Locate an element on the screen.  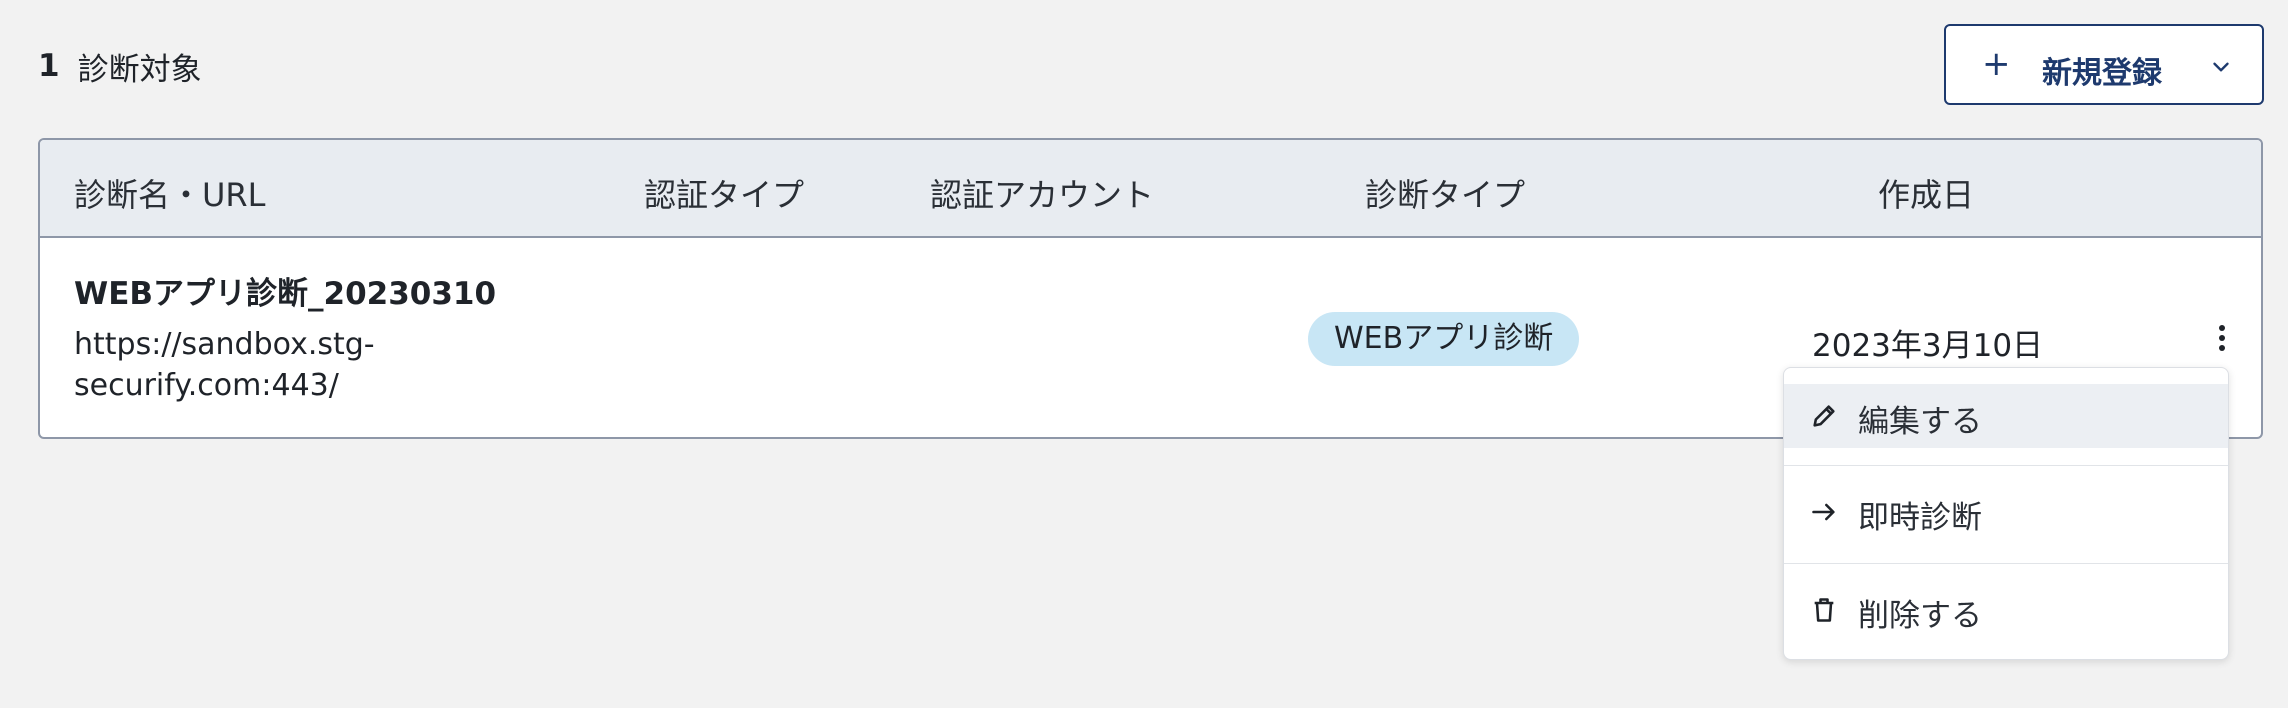
menu-item-delete: 削除する is located at coordinates (2006, 610).